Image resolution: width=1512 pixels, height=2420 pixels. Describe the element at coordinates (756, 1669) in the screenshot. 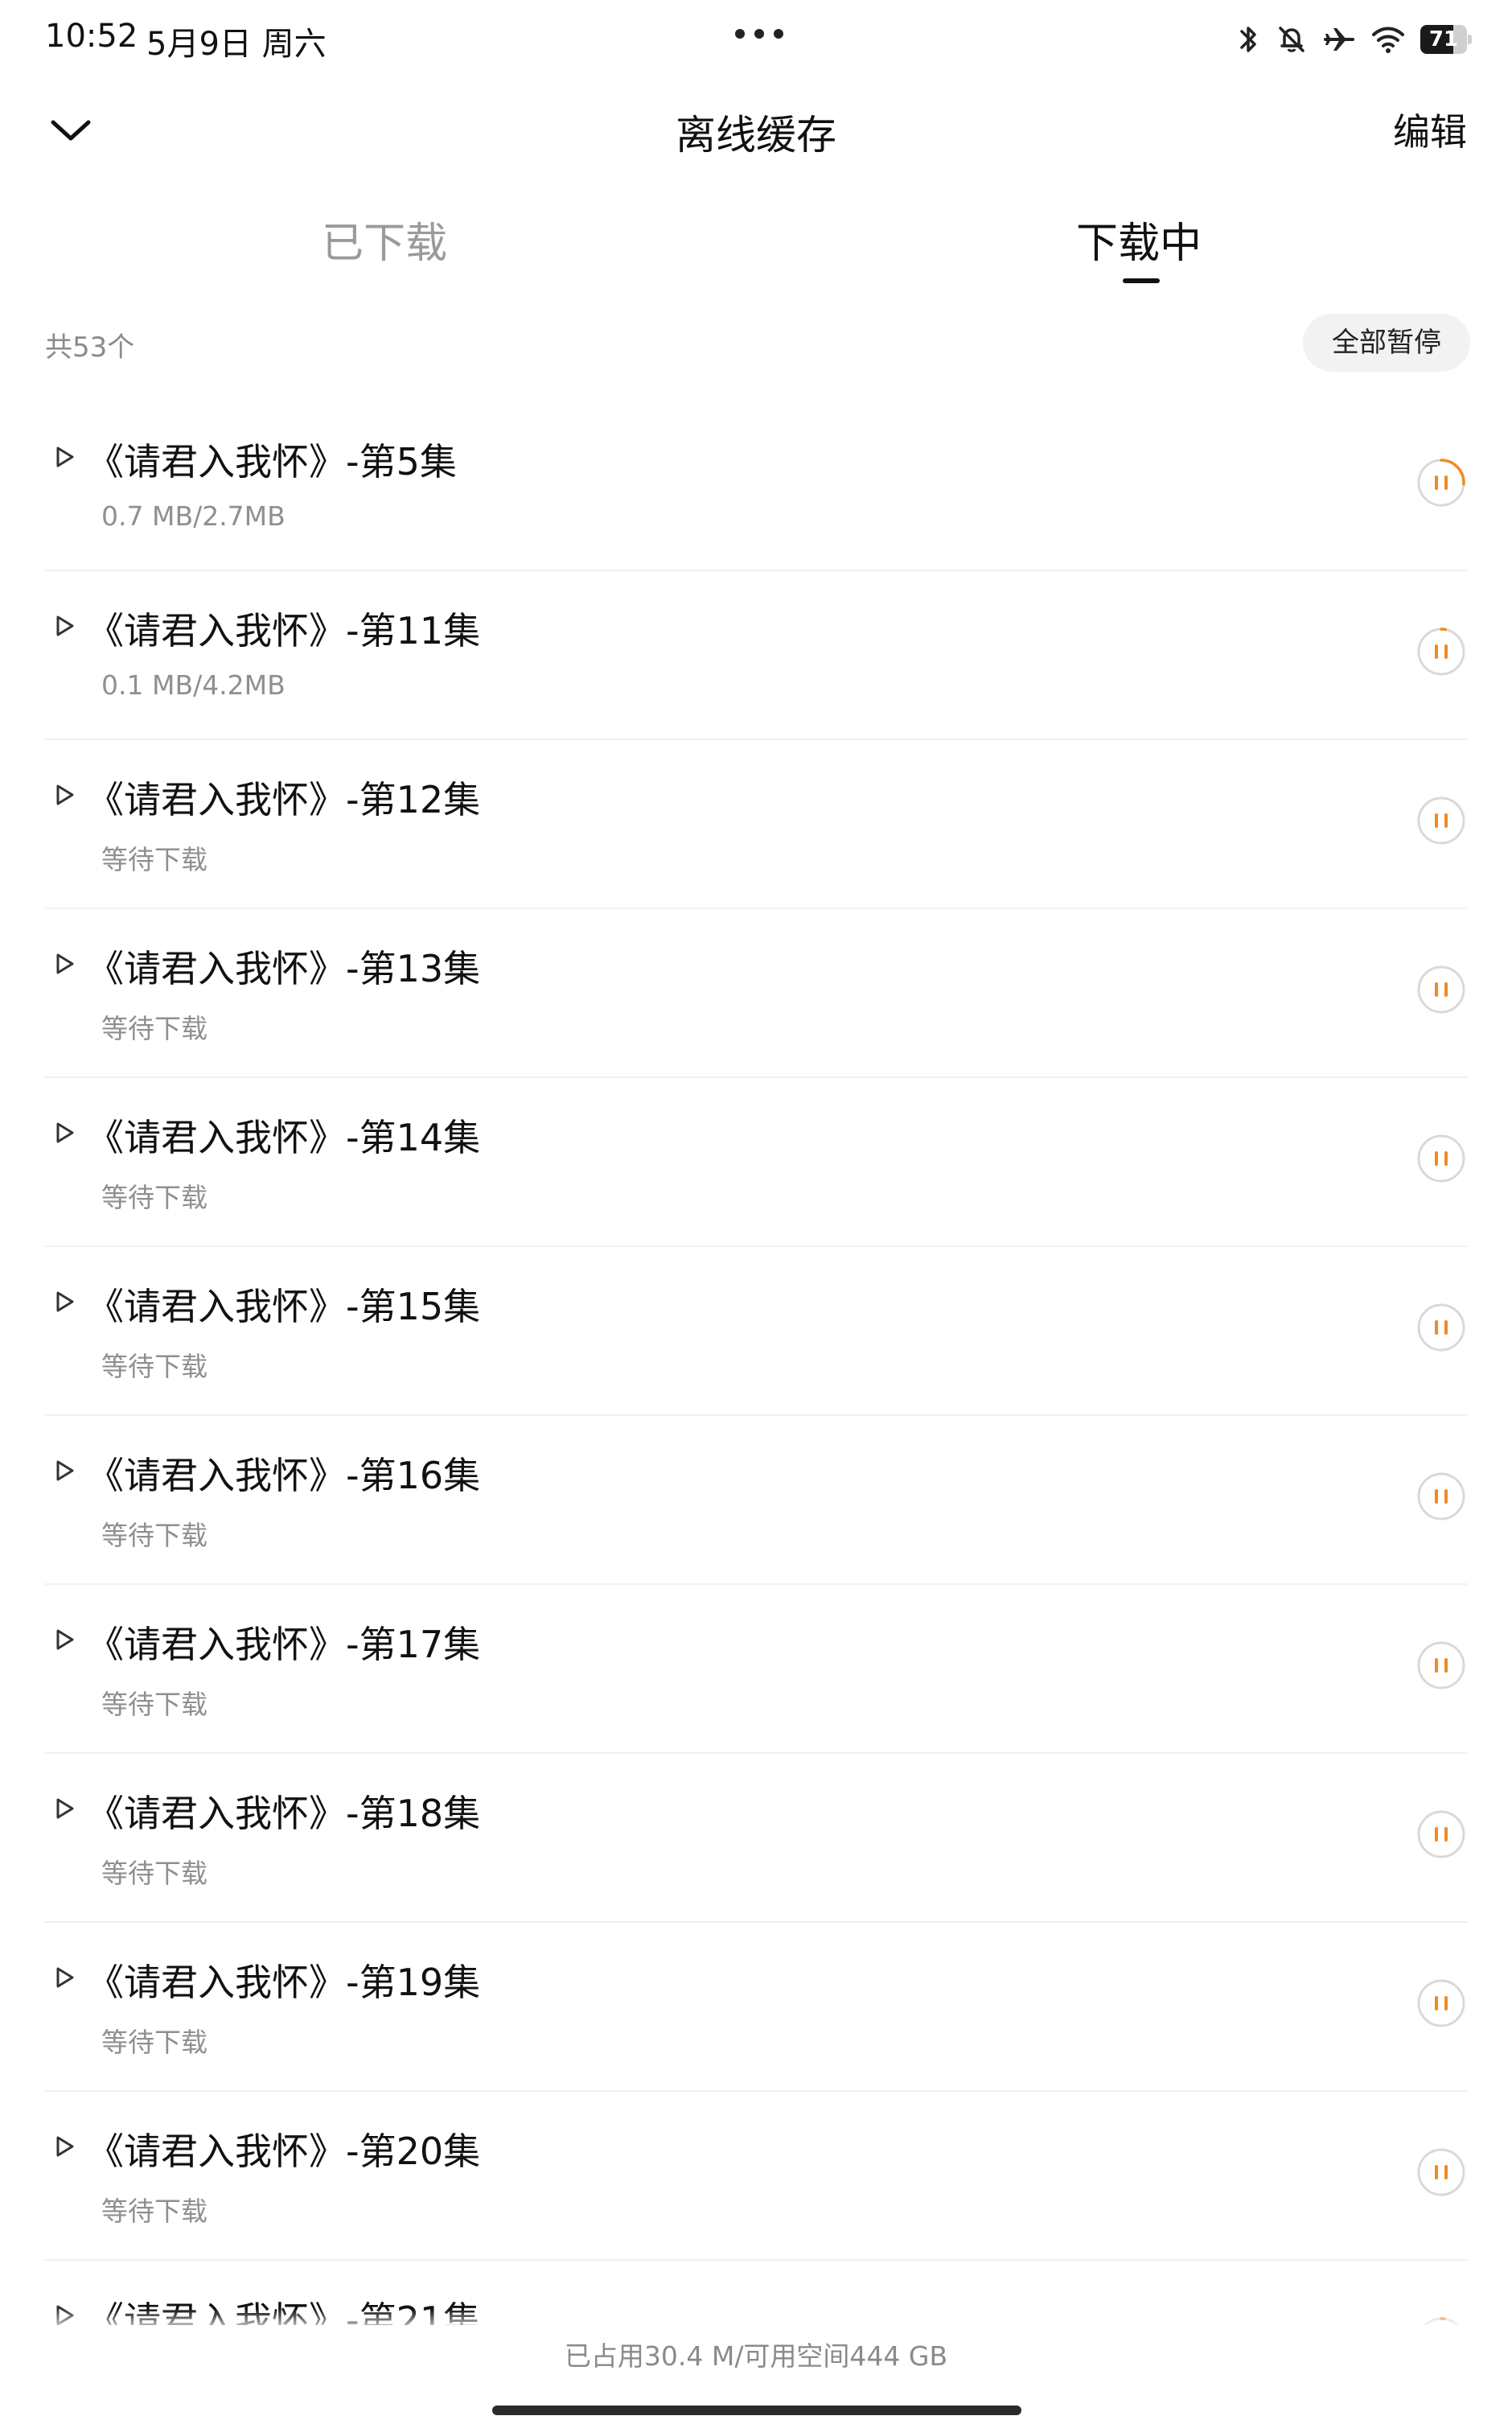

I see `download-item: 《请君入我怀》-第17集等待下载` at that location.